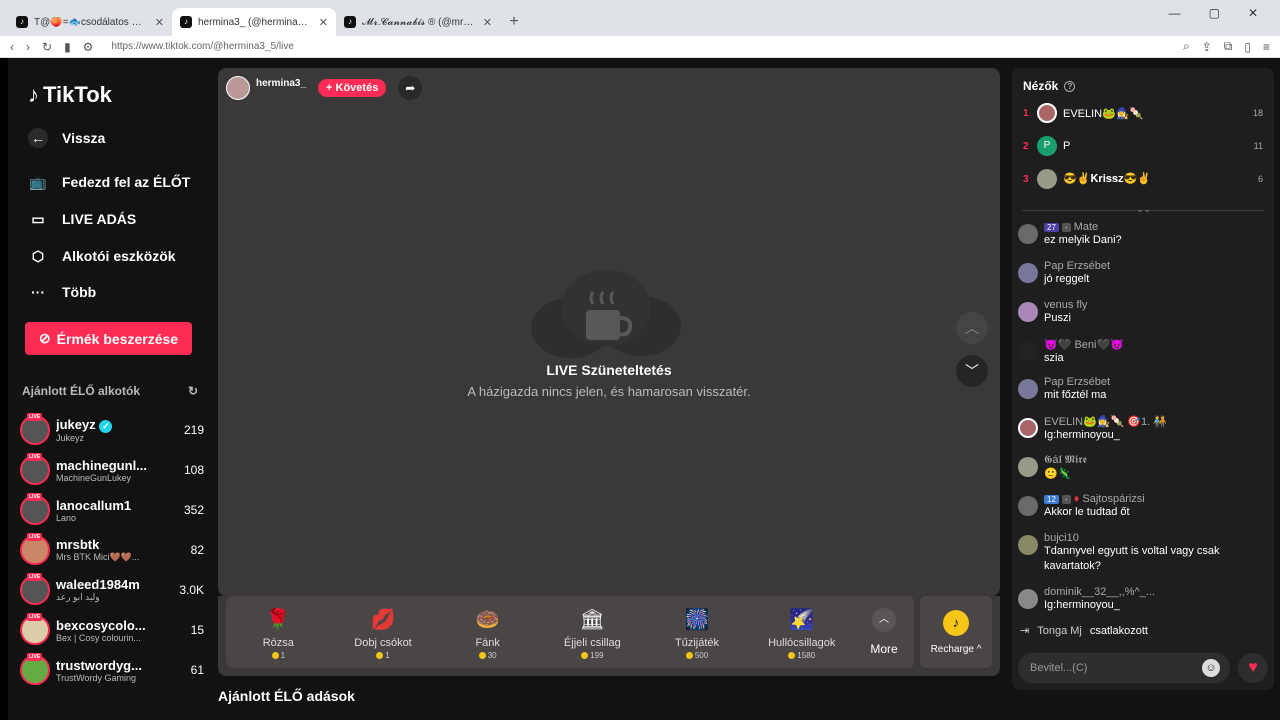 Image resolution: width=1280 pixels, height=720 pixels. I want to click on brand-name: TikTok, so click(77, 94).